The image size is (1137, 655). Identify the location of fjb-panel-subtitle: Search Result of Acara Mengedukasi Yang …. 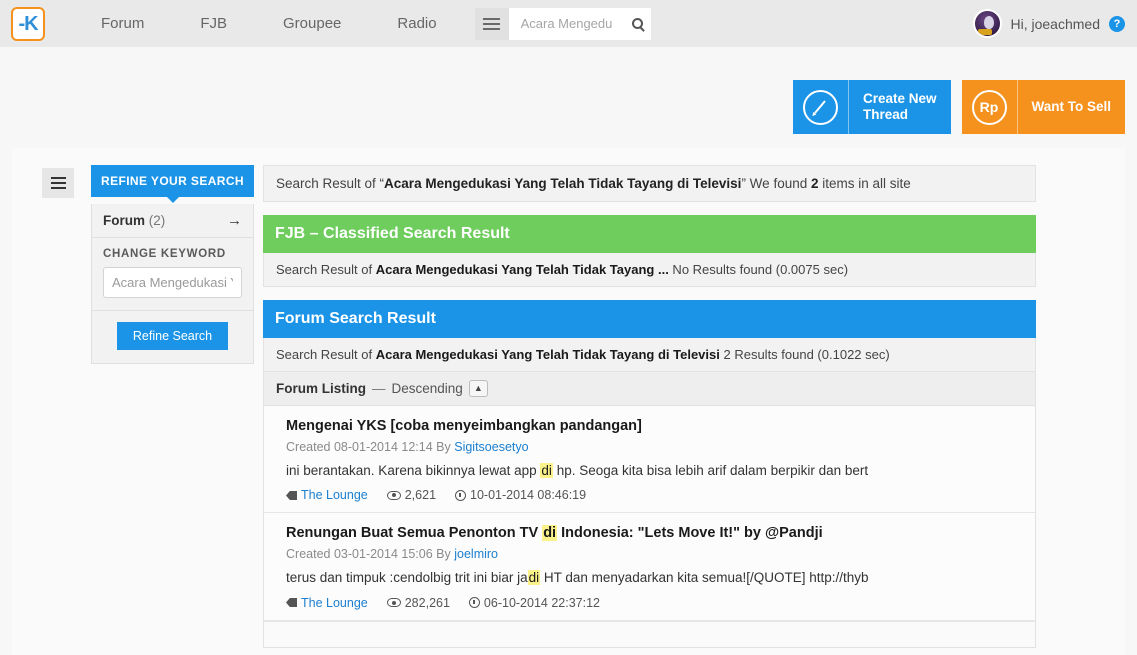
(649, 270).